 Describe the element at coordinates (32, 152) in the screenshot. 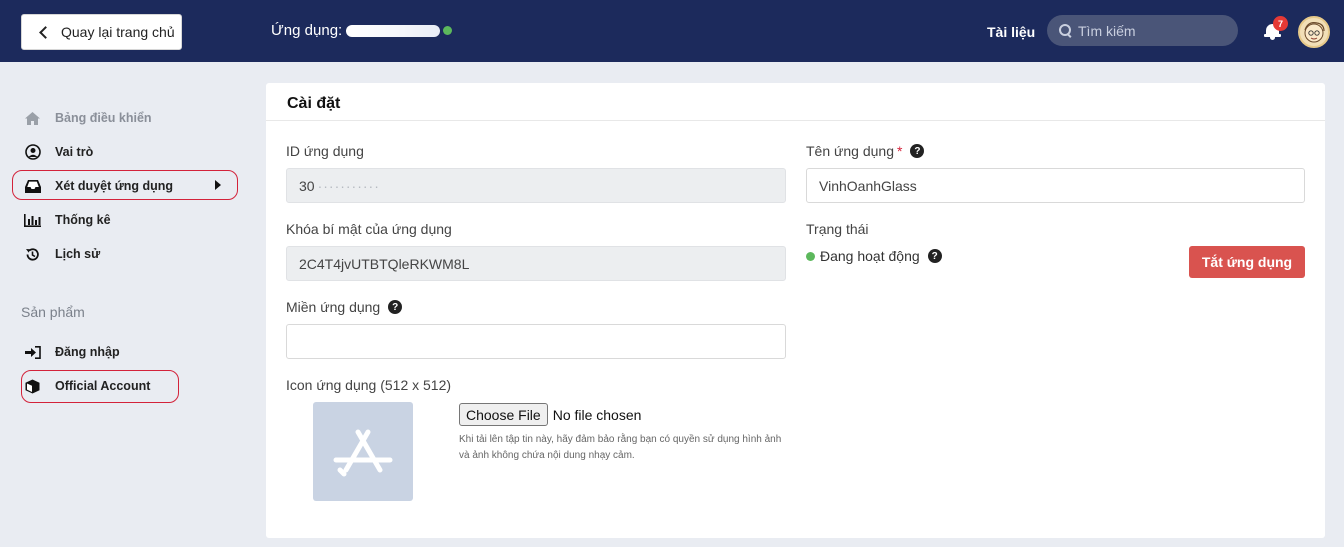

I see `user-circle-icon` at that location.